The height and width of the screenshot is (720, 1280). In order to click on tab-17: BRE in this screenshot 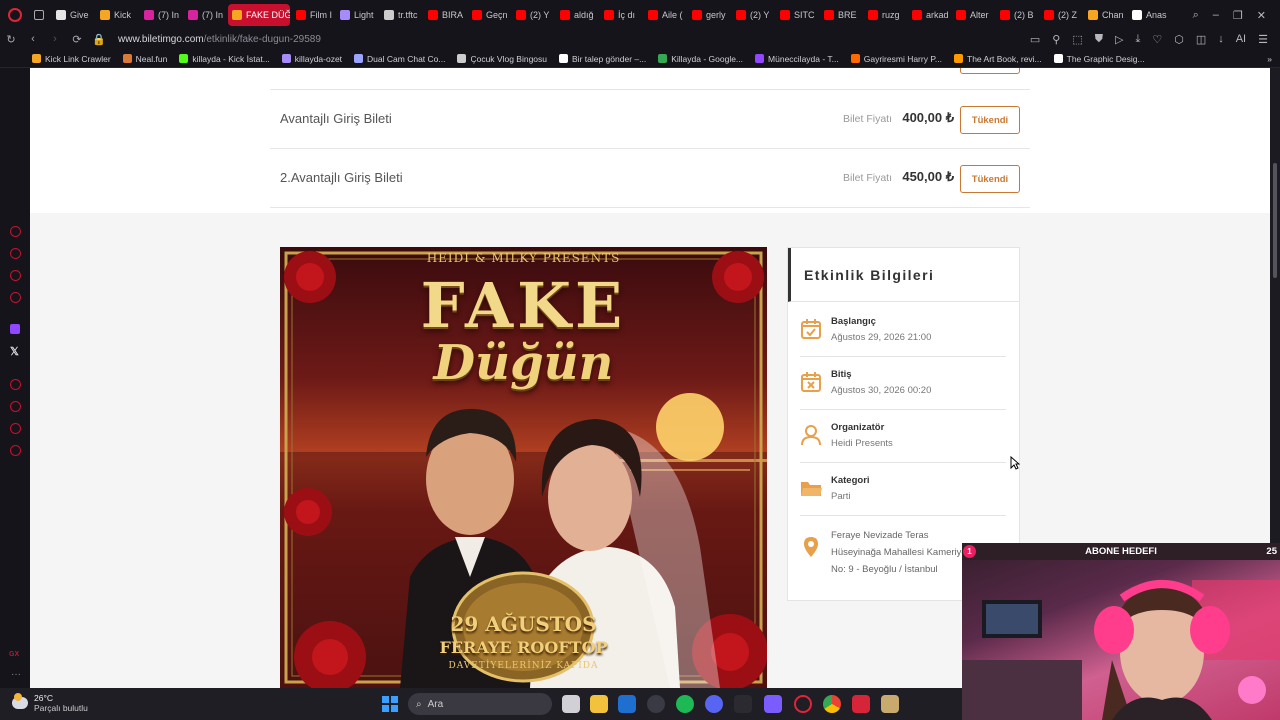, I will do `click(841, 15)`.